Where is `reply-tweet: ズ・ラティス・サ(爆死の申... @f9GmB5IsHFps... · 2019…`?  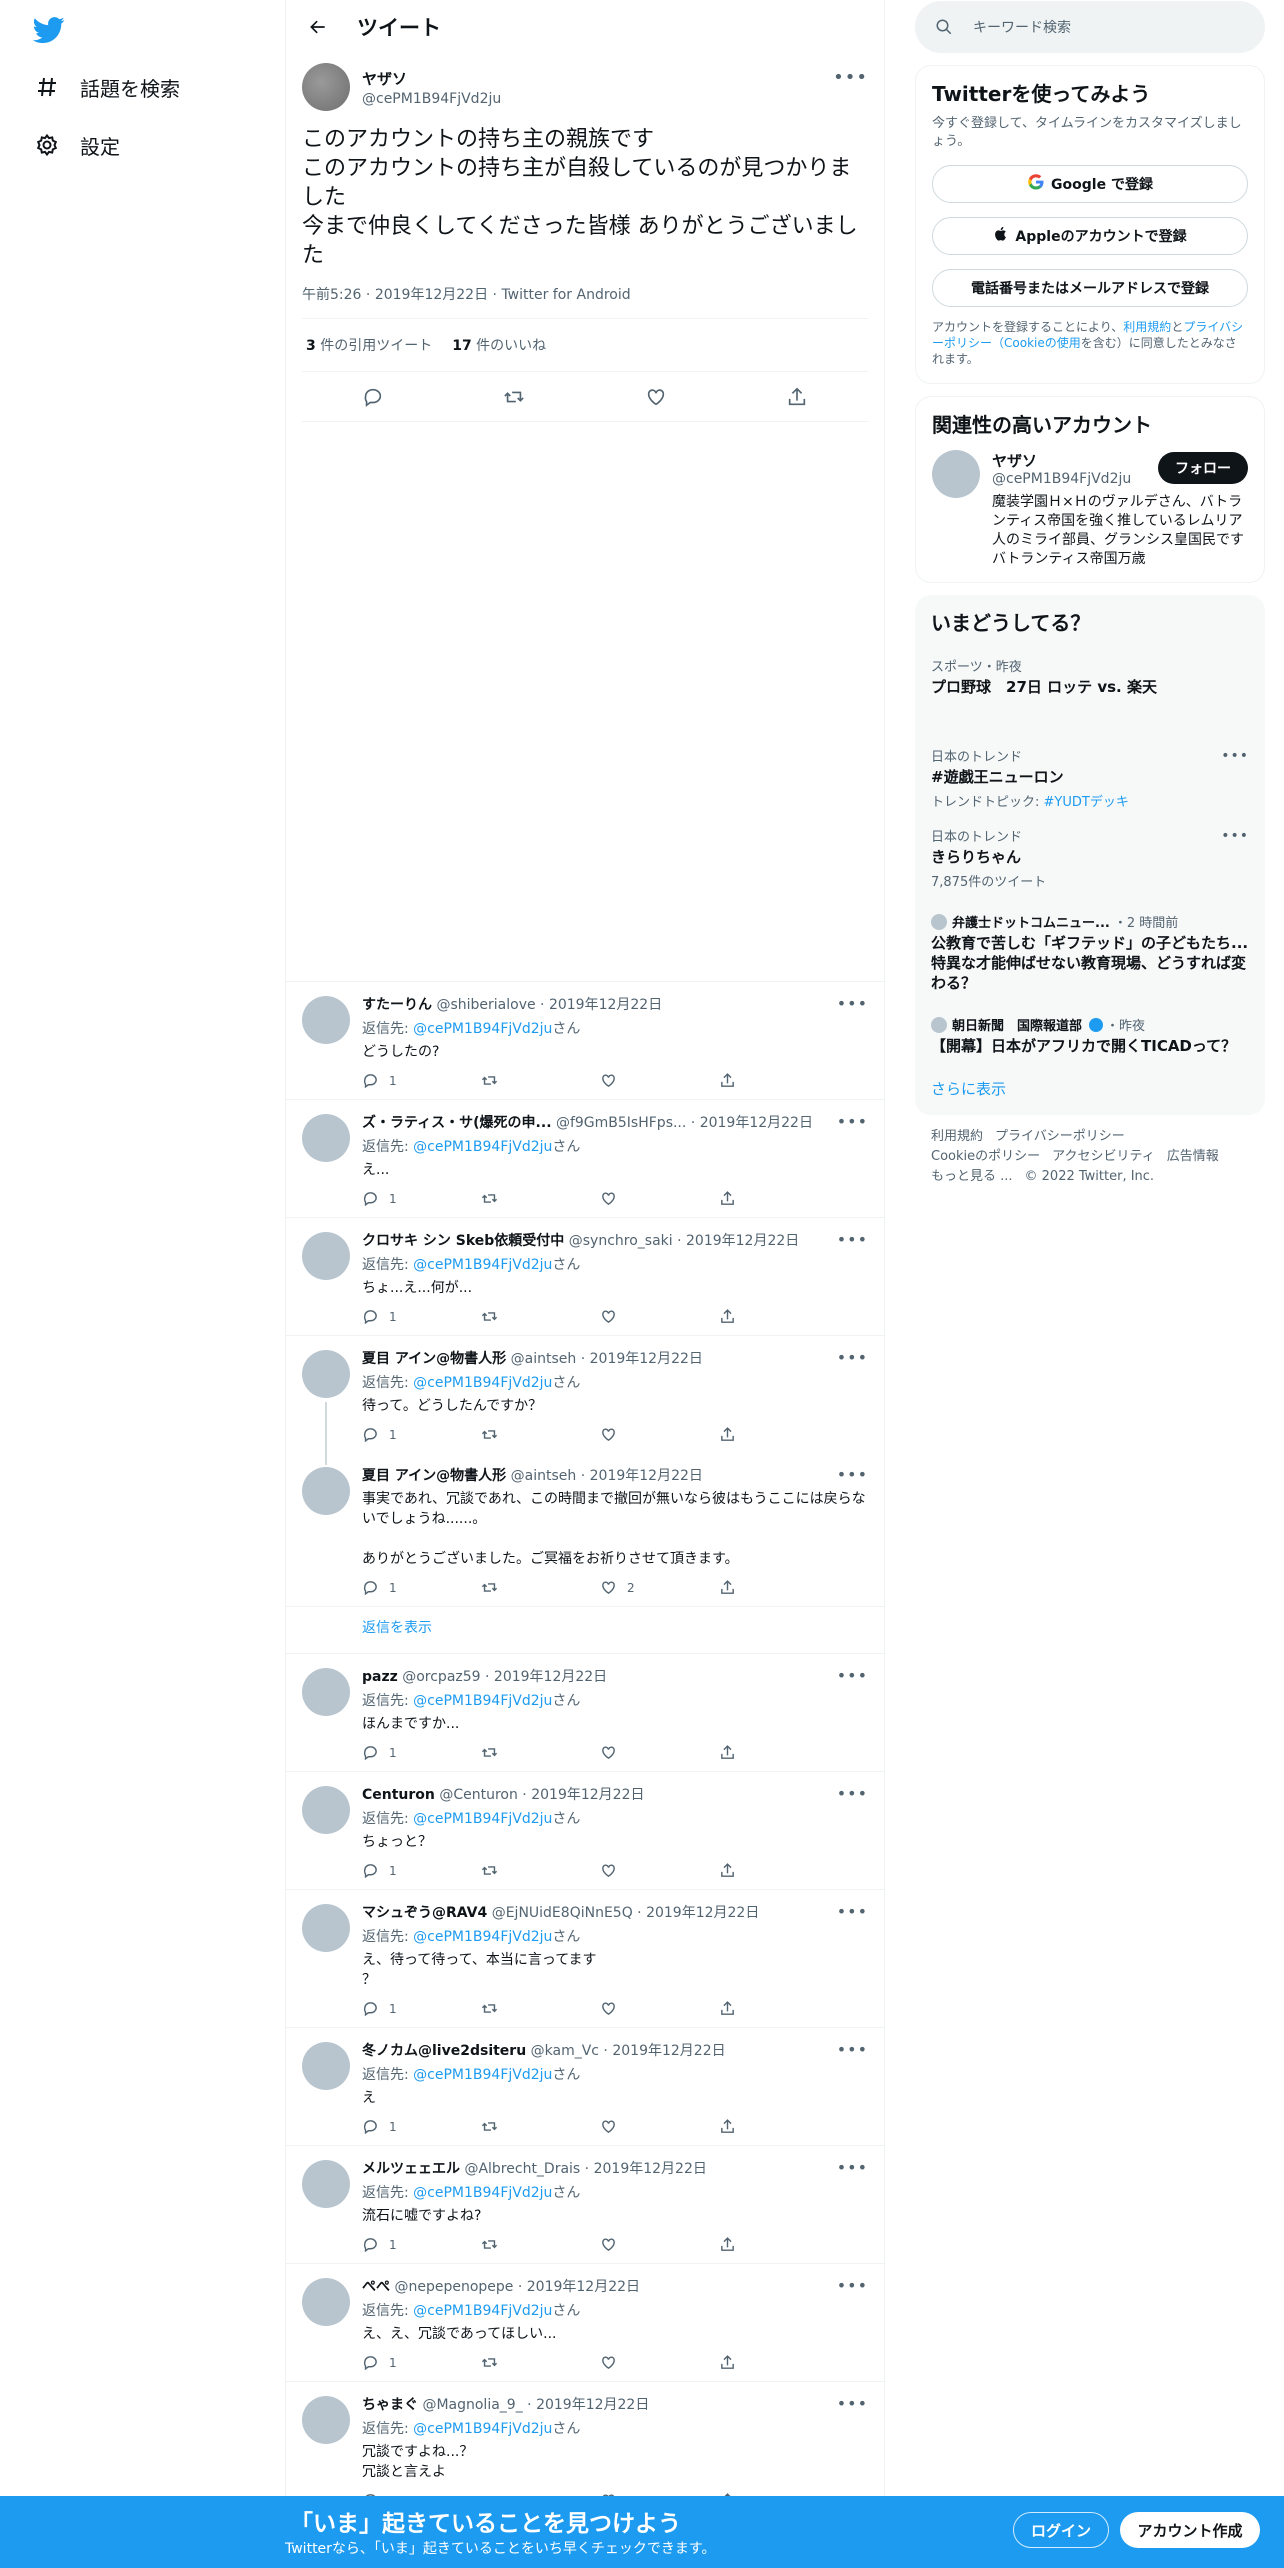
reply-tweet: ズ・ラティス・サ(爆死の申... @f9GmB5IsHFps... · 2019… is located at coordinates (585, 1159).